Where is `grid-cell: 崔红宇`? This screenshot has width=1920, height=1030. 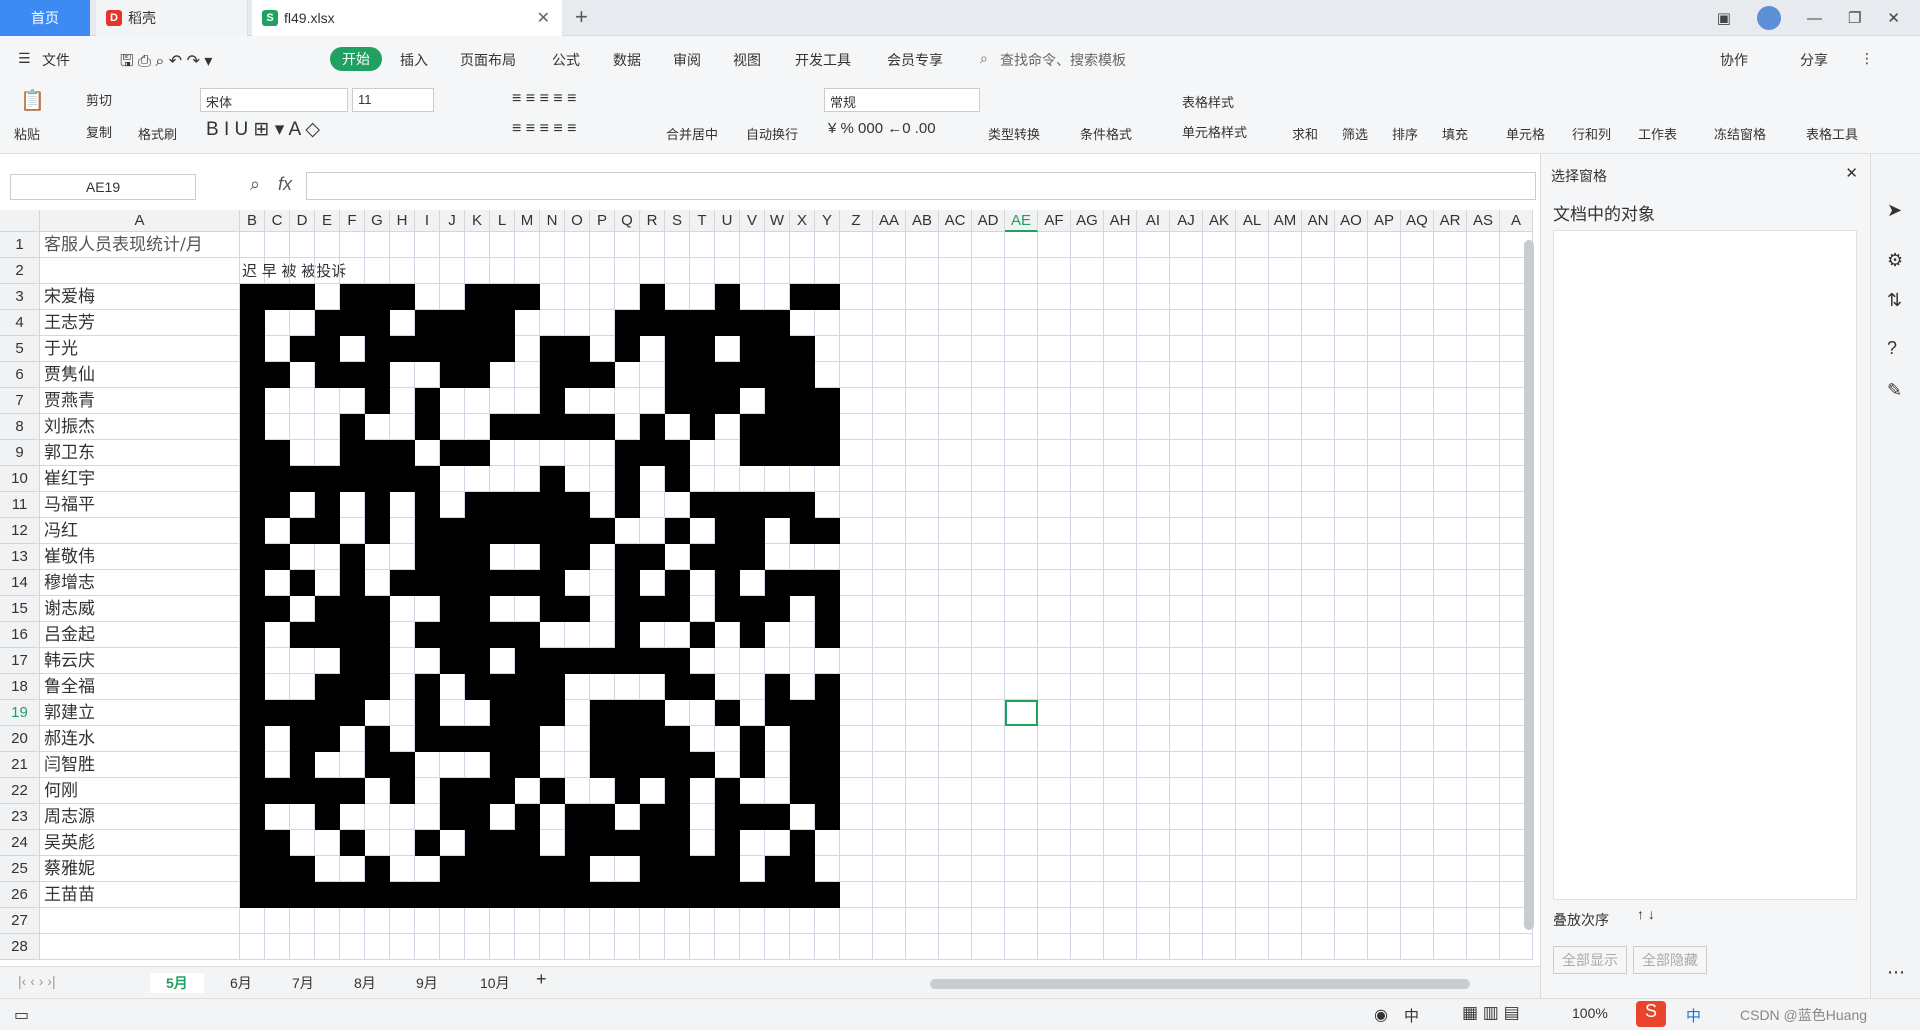 grid-cell: 崔红宇 is located at coordinates (140, 479).